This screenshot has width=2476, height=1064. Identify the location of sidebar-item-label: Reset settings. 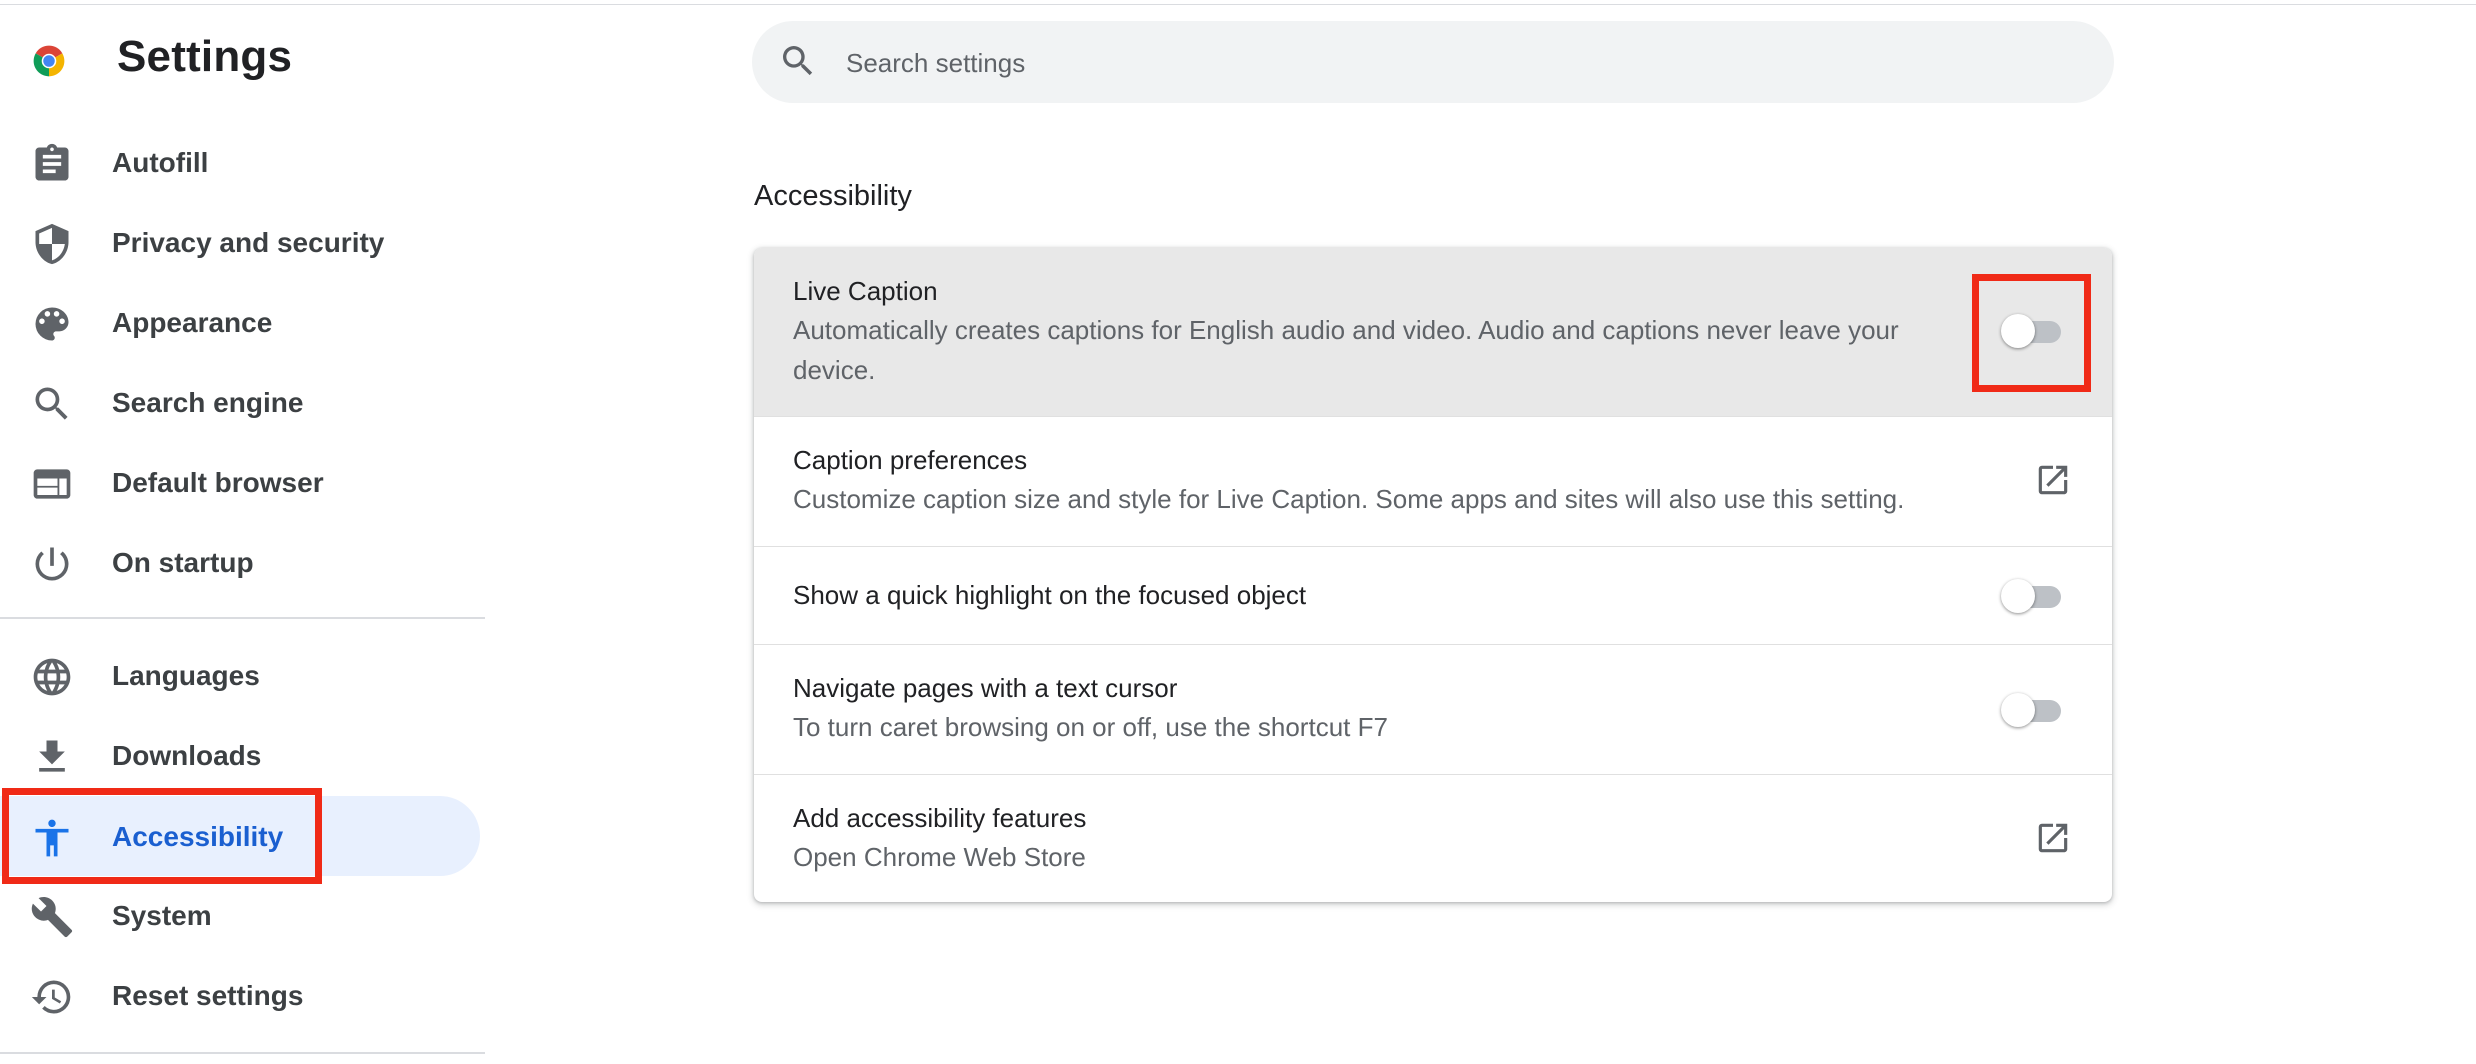
(208, 995).